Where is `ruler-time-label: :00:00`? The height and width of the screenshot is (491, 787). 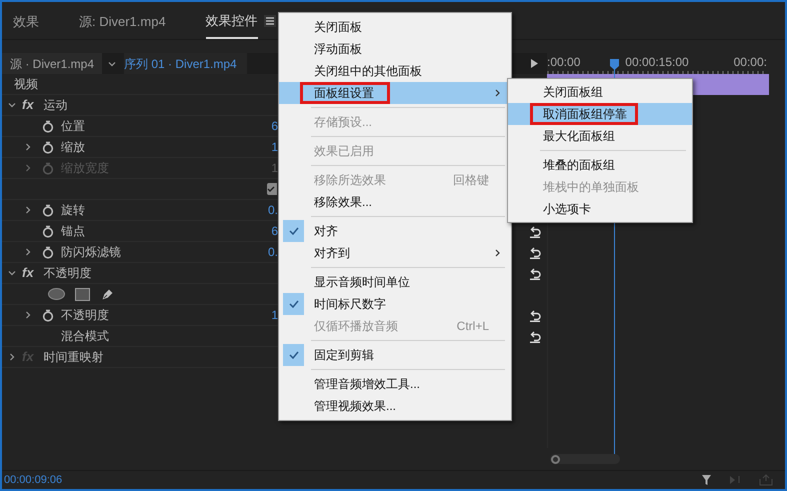
ruler-time-label: :00:00 is located at coordinates (563, 62).